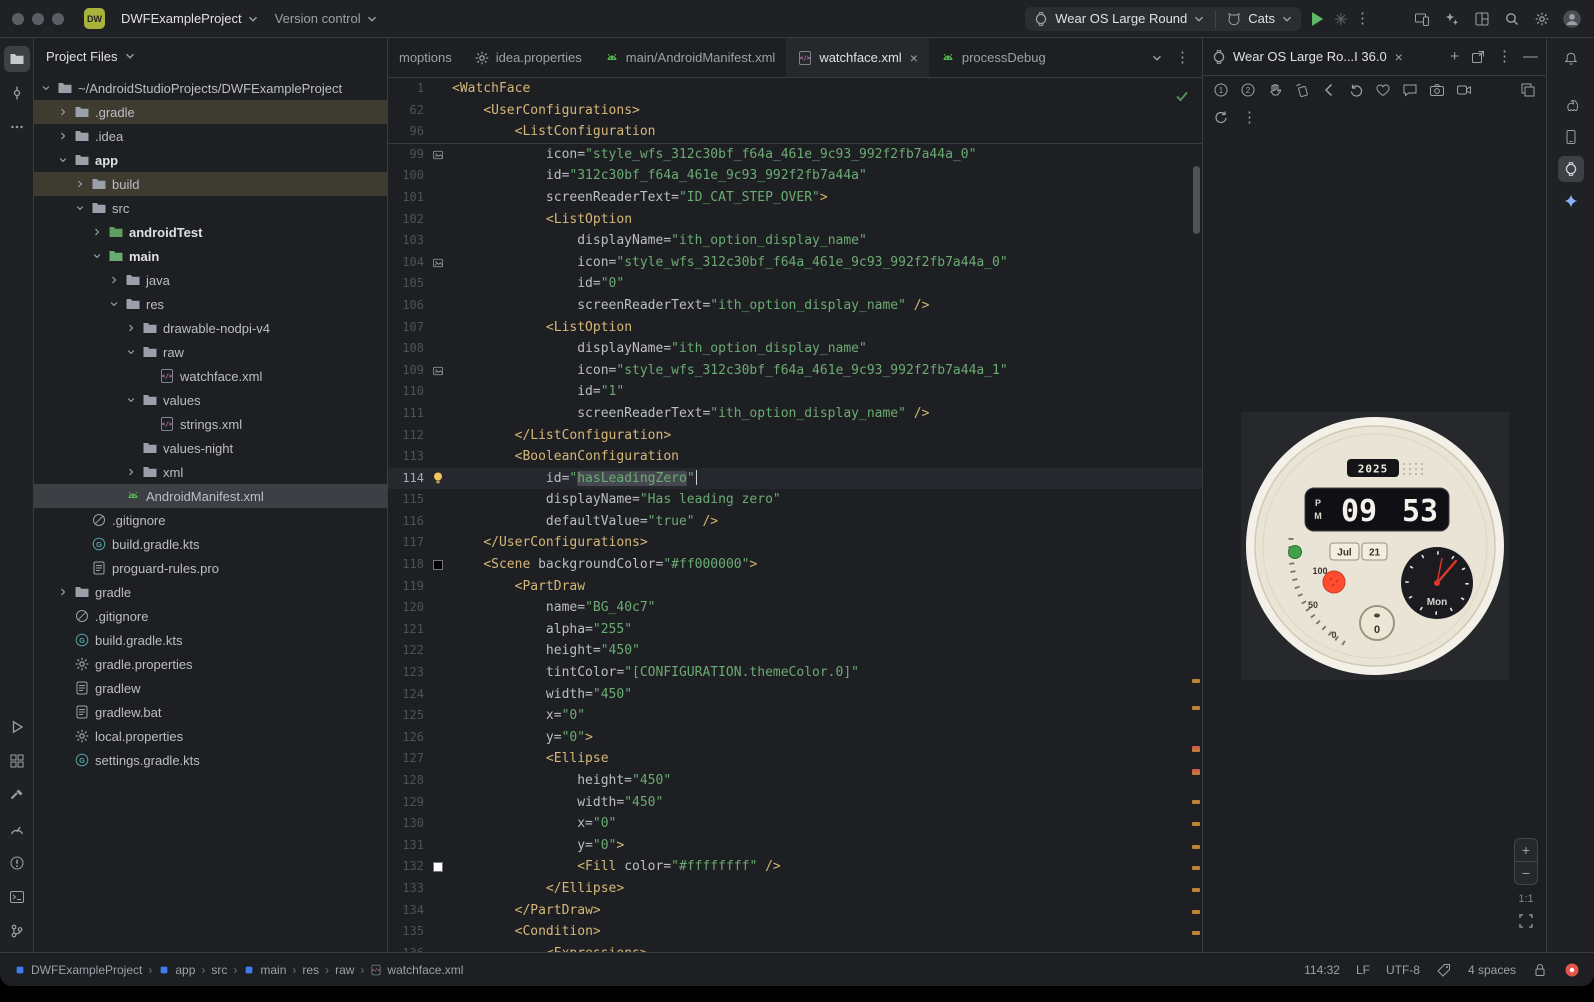  Describe the element at coordinates (210, 352) in the screenshot. I see `tree-item: raw` at that location.